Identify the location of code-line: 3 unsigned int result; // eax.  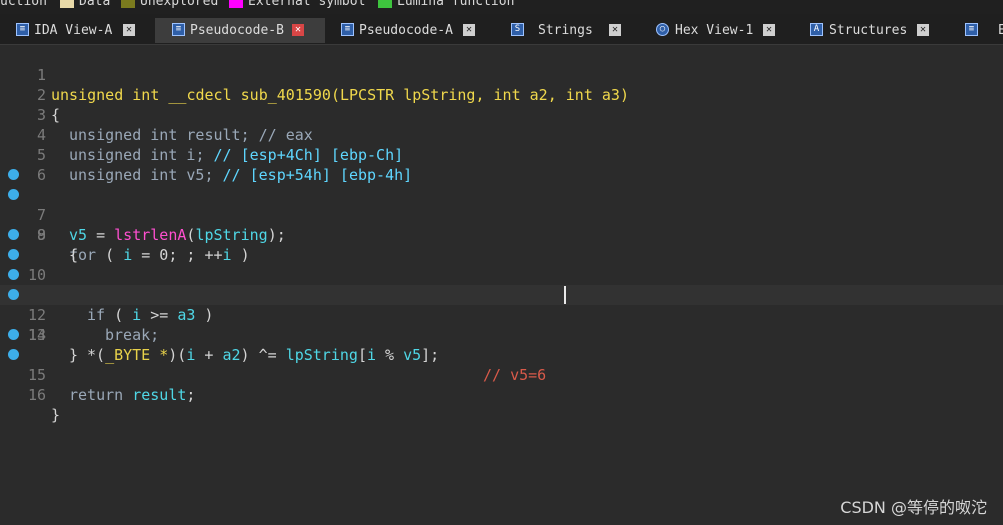
(501, 114).